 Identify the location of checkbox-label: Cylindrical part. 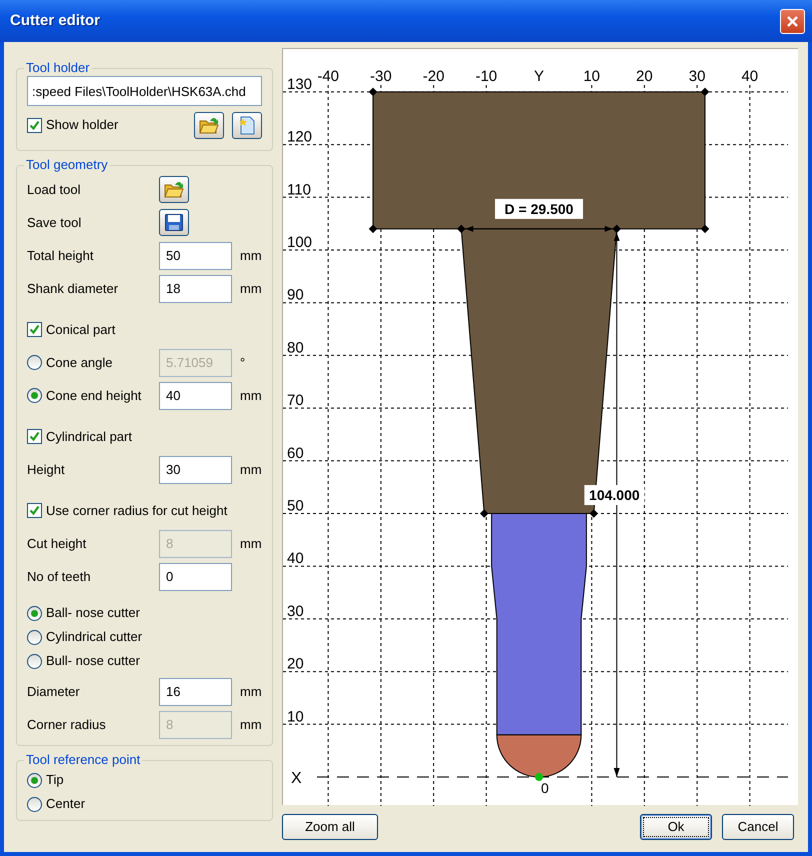
(89, 437).